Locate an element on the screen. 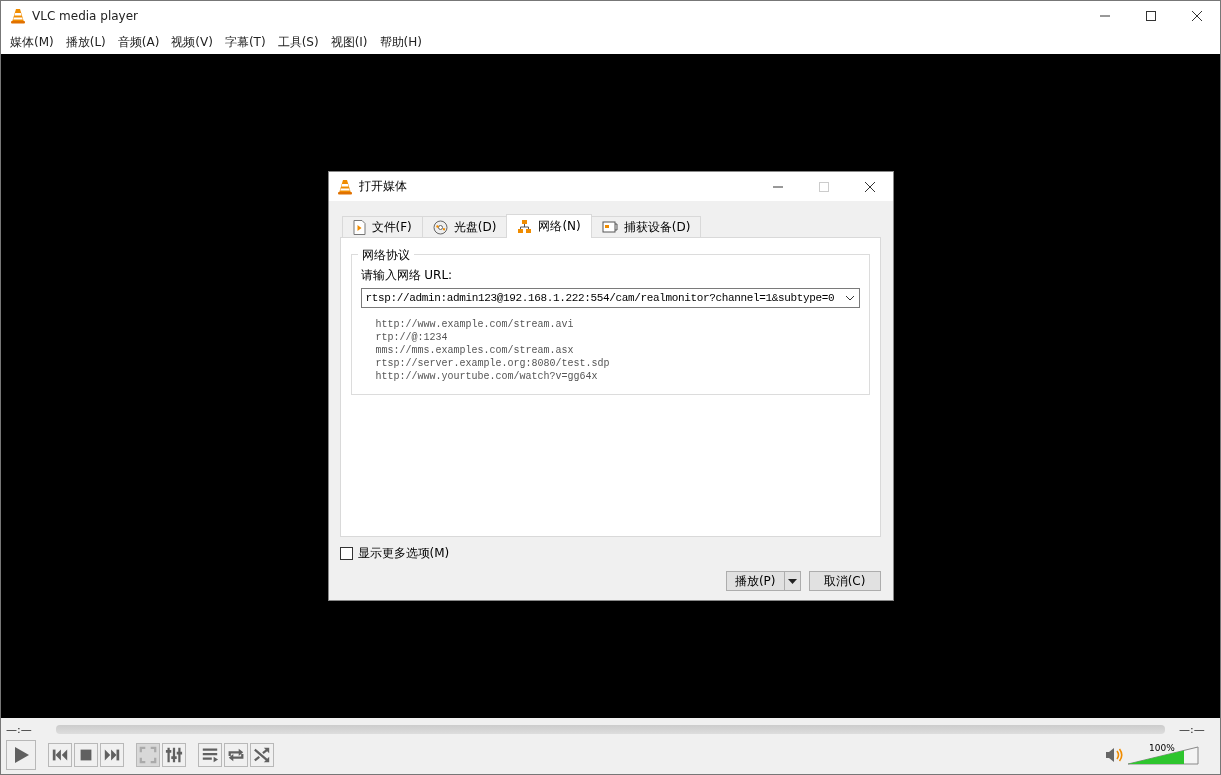 This screenshot has height=775, width=1221. menu-item: 媒体(M) is located at coordinates (32, 42).